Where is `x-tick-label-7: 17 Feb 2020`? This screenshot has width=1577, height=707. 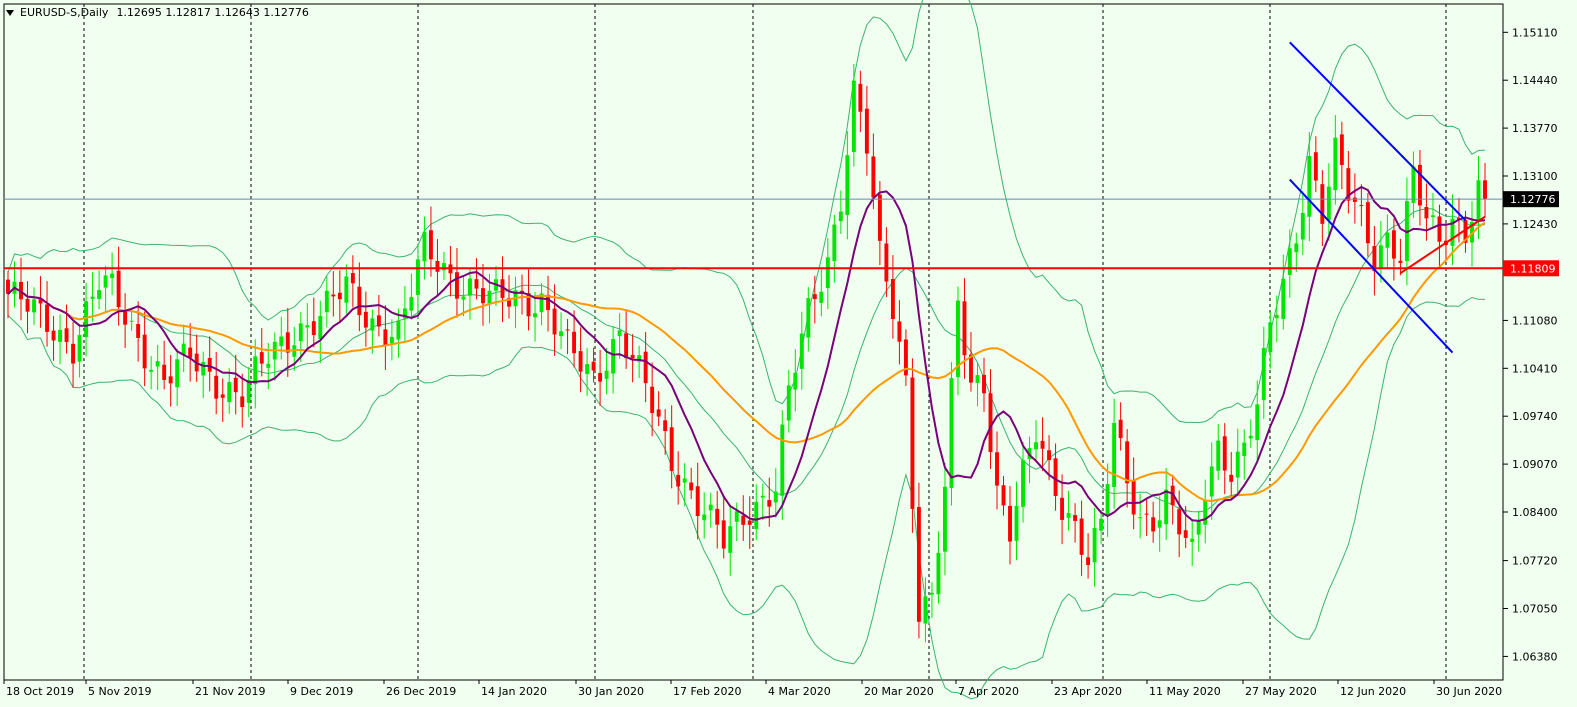 x-tick-label-7: 17 Feb 2020 is located at coordinates (707, 691).